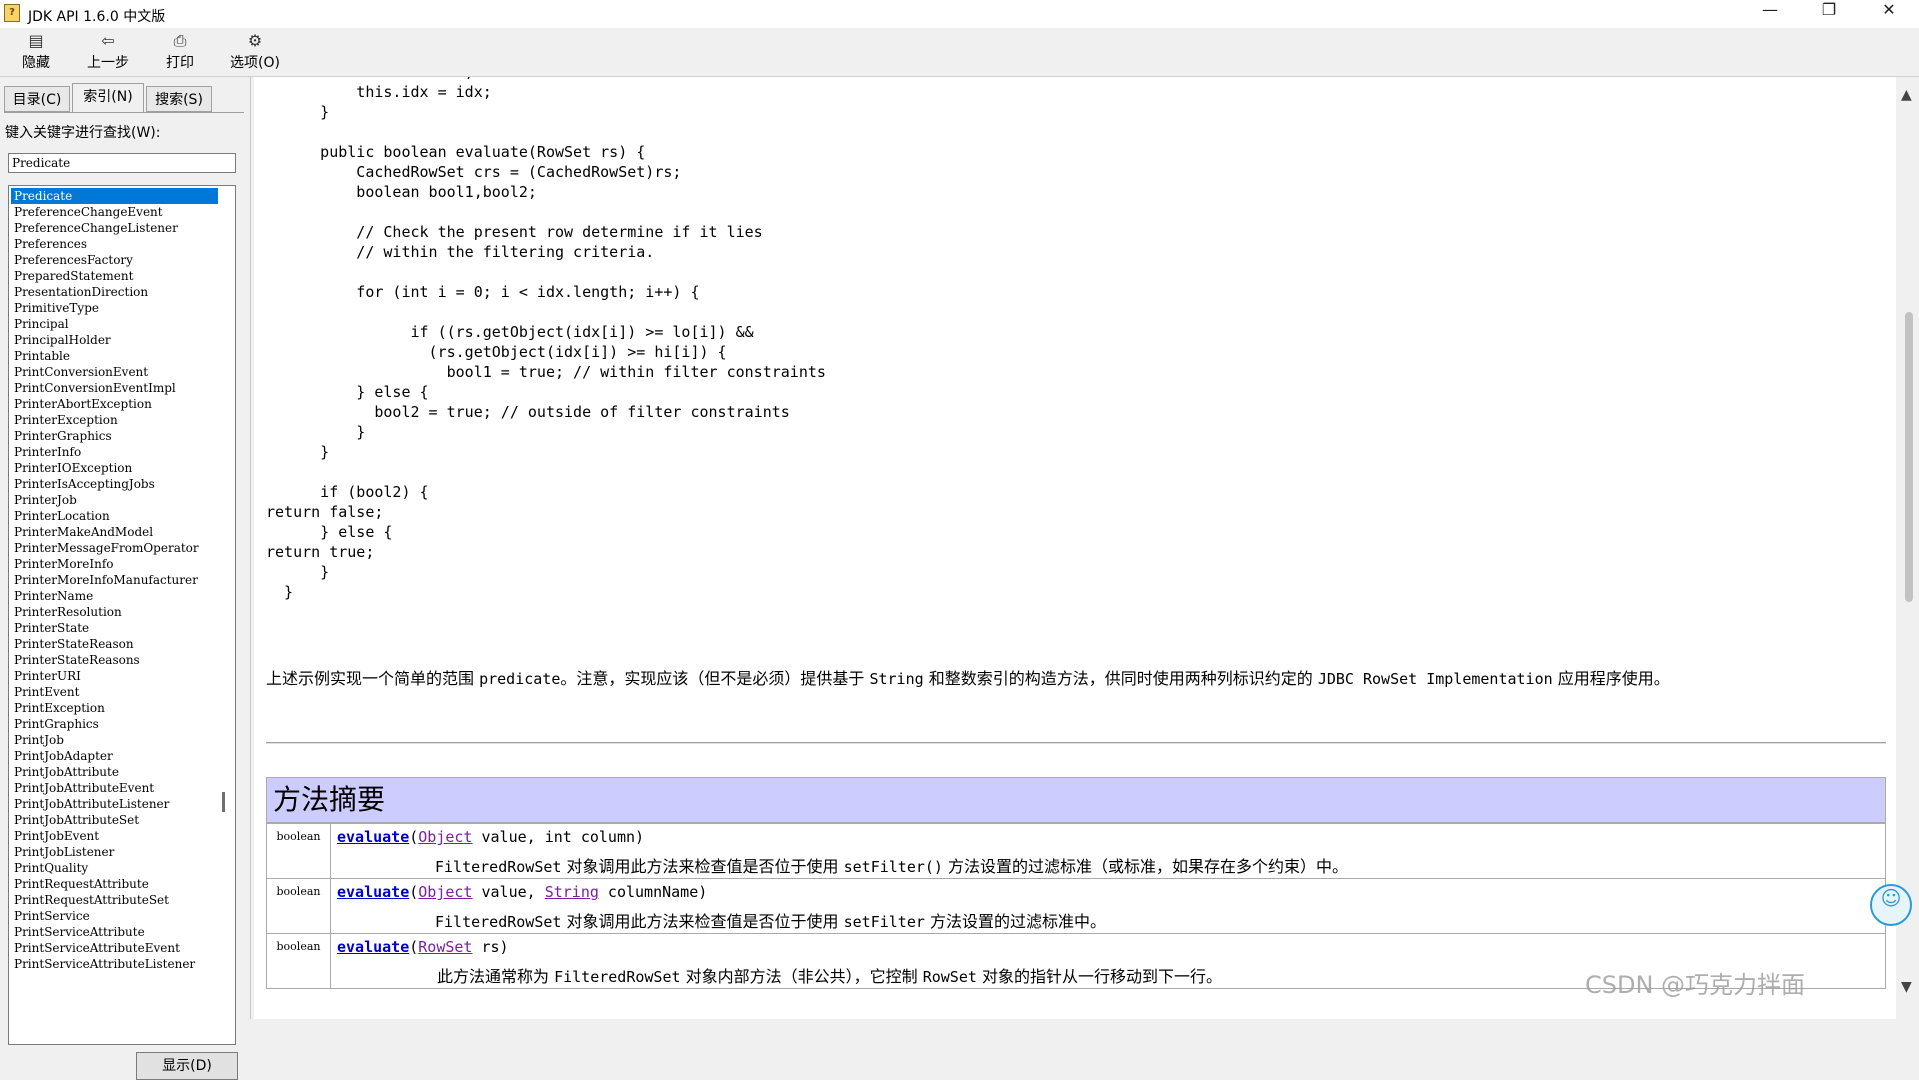 The height and width of the screenshot is (1080, 1919). What do you see at coordinates (12, 13) in the screenshot?
I see `help-app-icon: ?` at bounding box center [12, 13].